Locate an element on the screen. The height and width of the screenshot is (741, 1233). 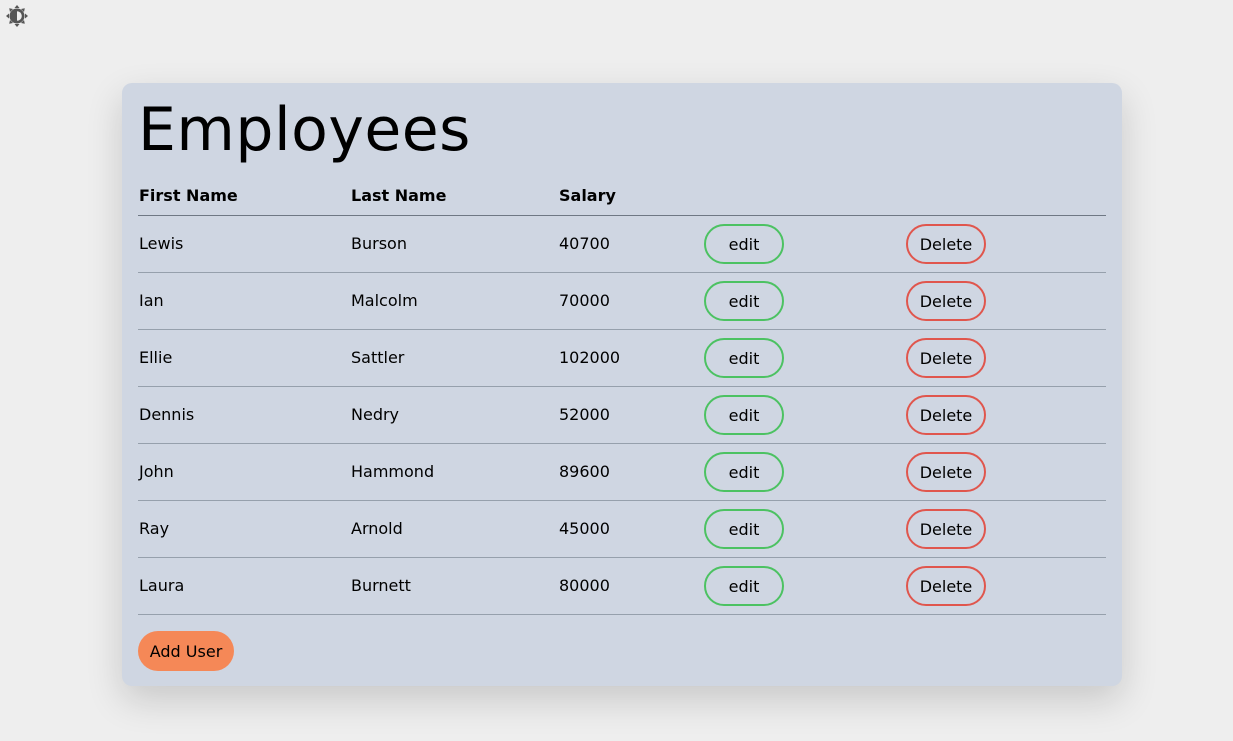
first-name-cell: Laura is located at coordinates (162, 585).